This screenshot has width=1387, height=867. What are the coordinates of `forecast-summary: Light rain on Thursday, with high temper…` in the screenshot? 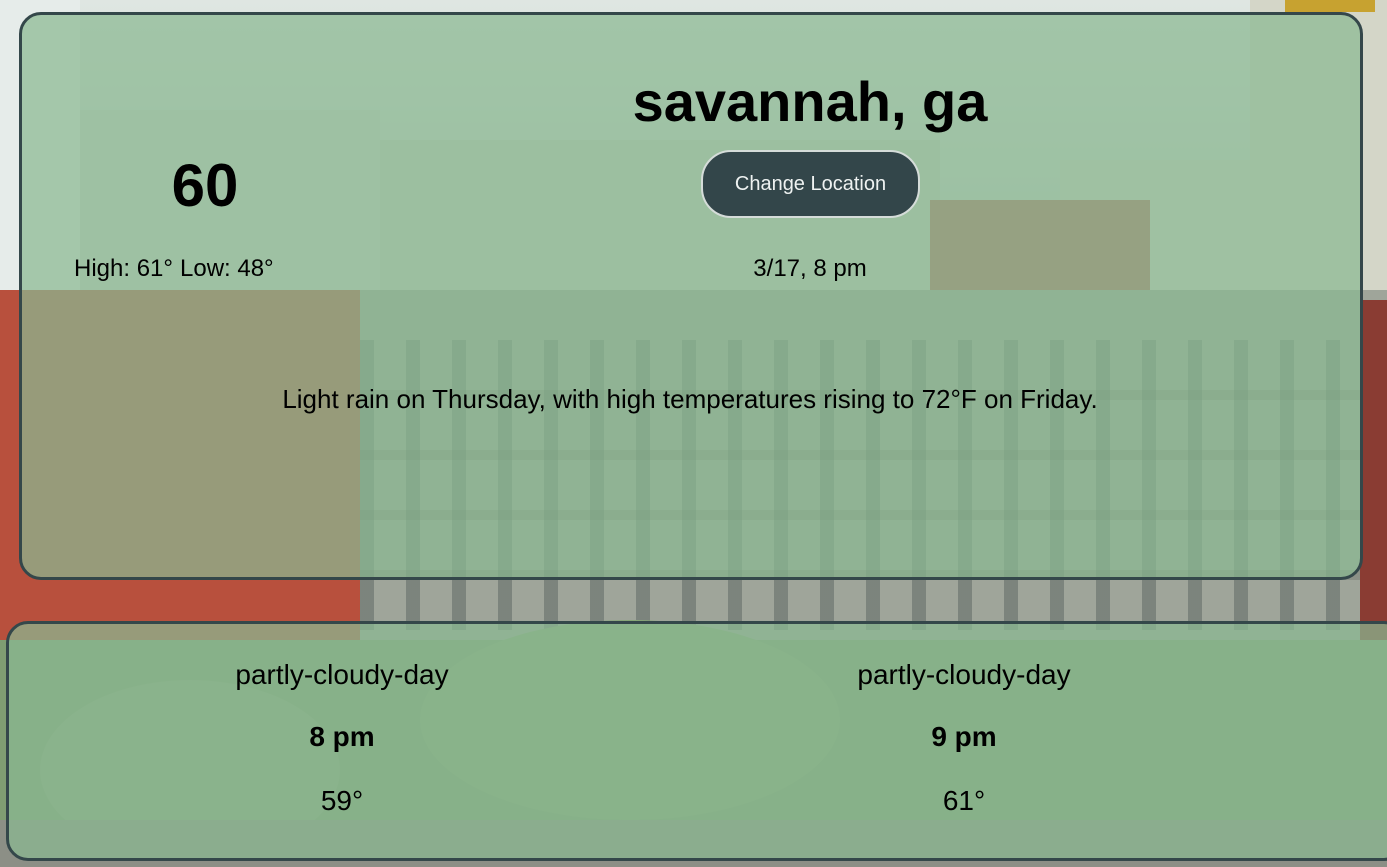 It's located at (690, 399).